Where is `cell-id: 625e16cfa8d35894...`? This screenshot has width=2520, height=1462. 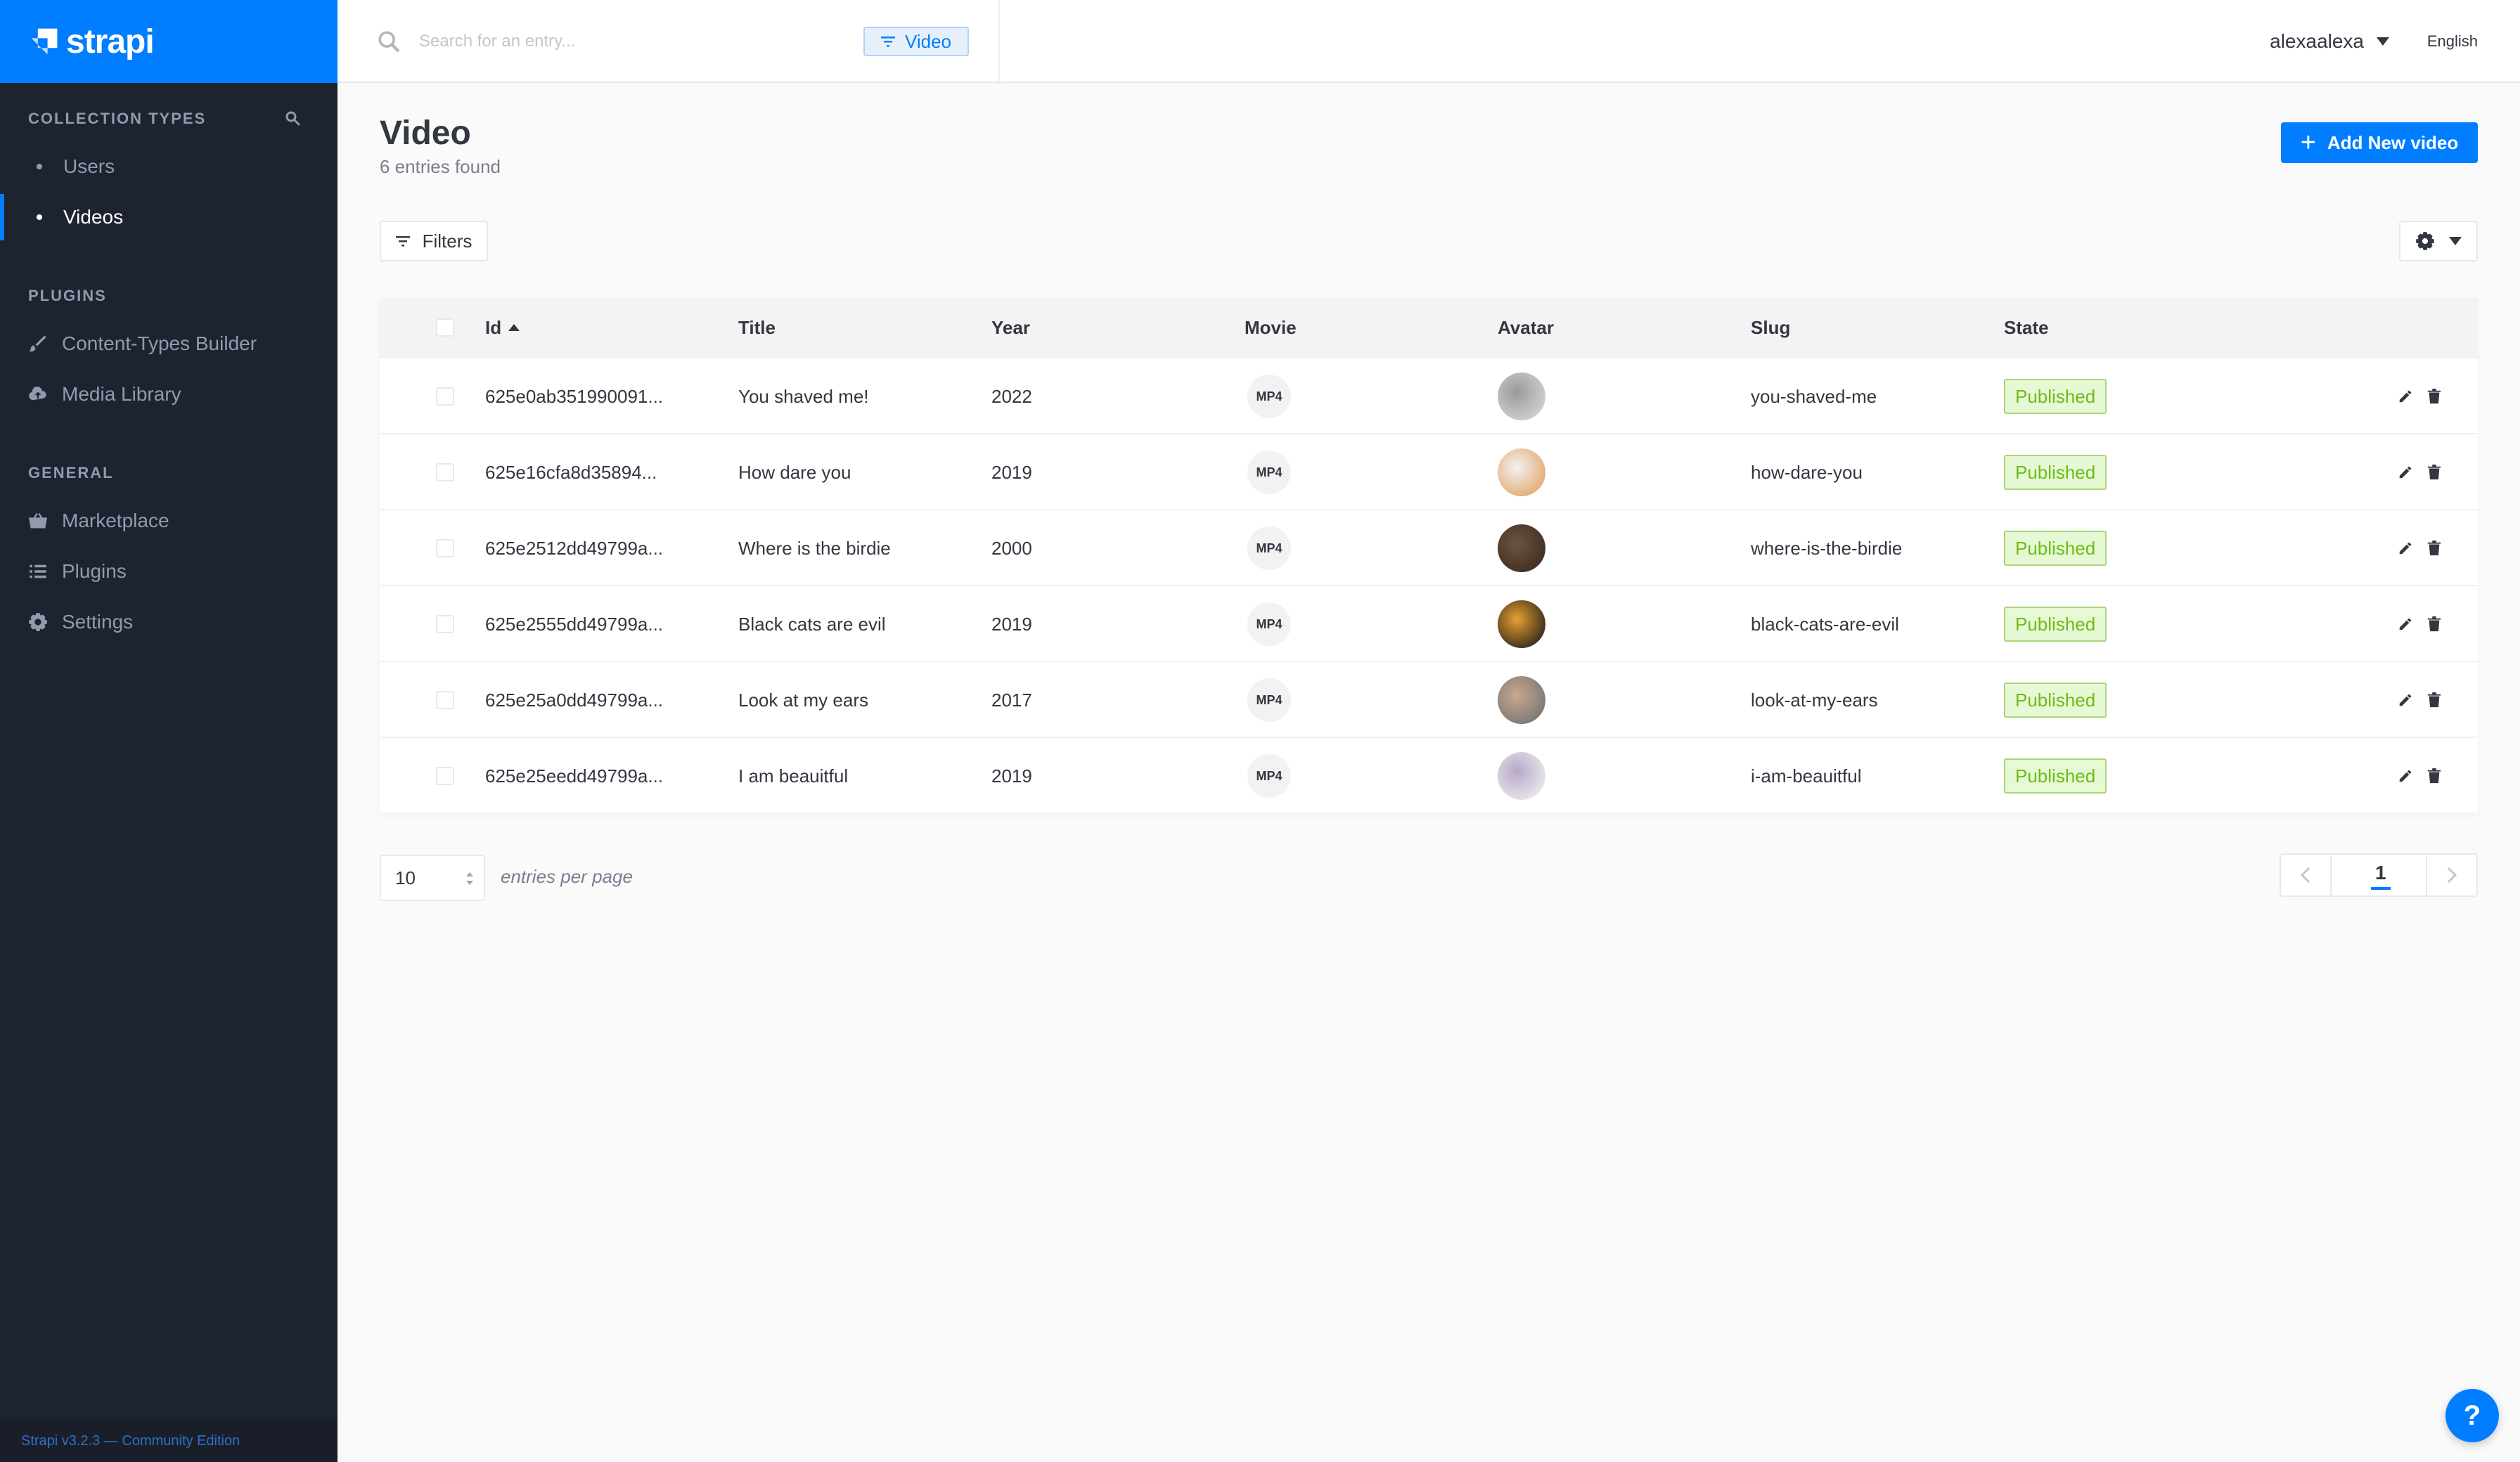 cell-id: 625e16cfa8d35894... is located at coordinates (571, 472).